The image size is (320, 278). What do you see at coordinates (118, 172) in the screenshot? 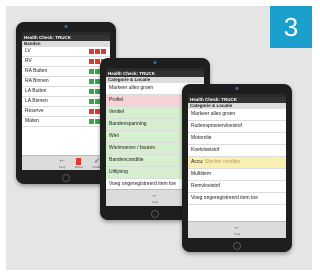
I see `category-label: Uitlijning` at bounding box center [118, 172].